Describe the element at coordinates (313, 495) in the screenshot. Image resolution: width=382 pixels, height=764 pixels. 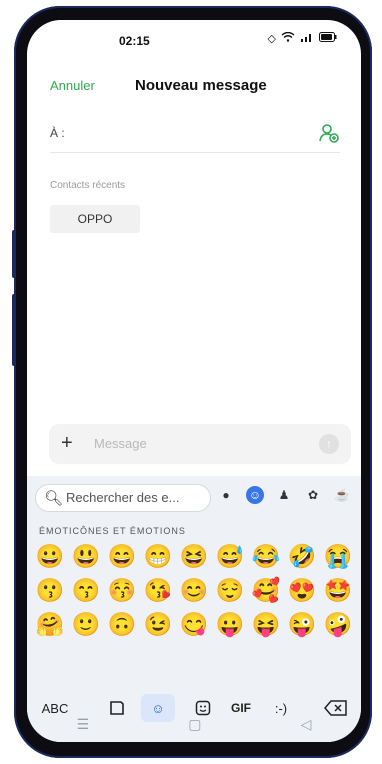
I see `animals-category-icon: ✿` at that location.